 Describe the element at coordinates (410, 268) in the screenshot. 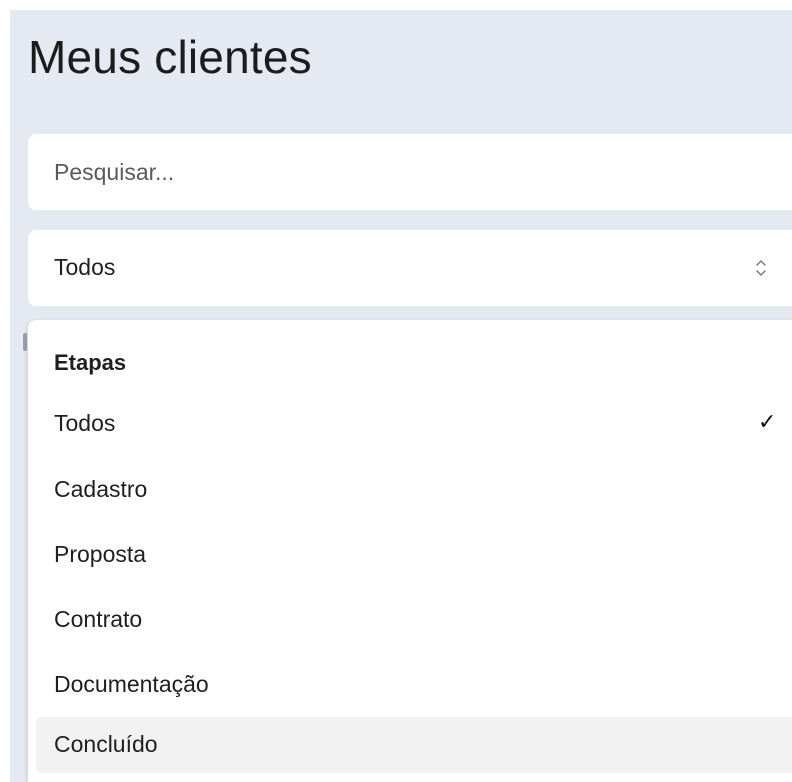

I see `stage-filter-select: Todos` at that location.